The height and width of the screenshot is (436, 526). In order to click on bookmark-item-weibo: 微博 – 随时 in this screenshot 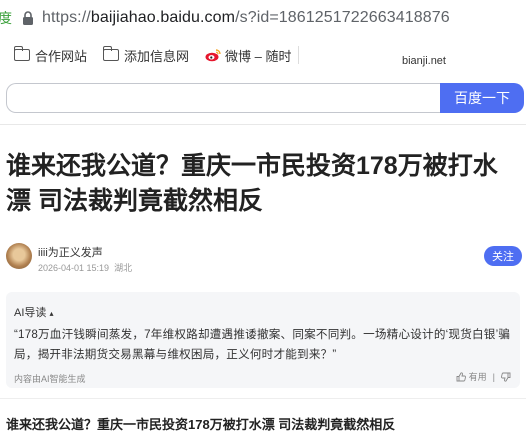, I will do `click(248, 55)`.